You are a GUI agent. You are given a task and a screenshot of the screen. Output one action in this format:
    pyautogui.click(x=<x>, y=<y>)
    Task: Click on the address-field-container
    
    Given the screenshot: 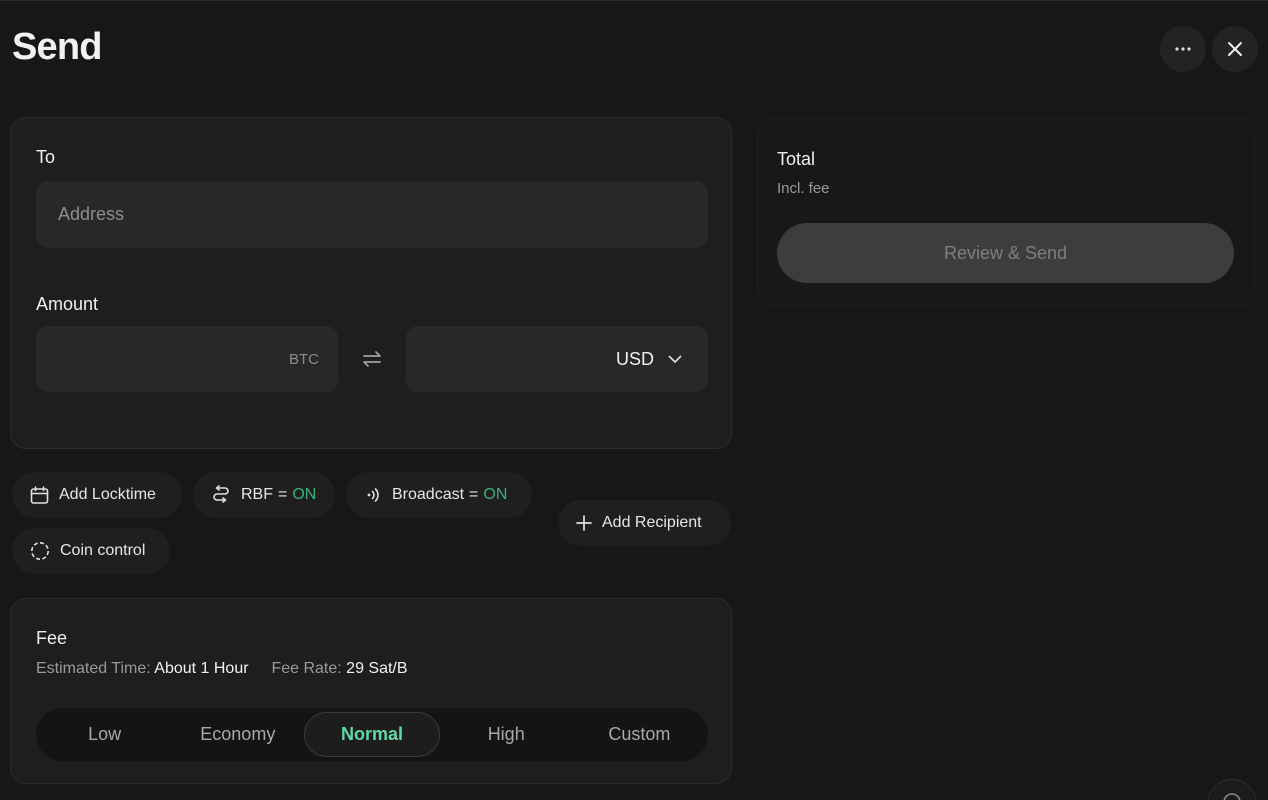 What is the action you would take?
    pyautogui.click(x=372, y=214)
    